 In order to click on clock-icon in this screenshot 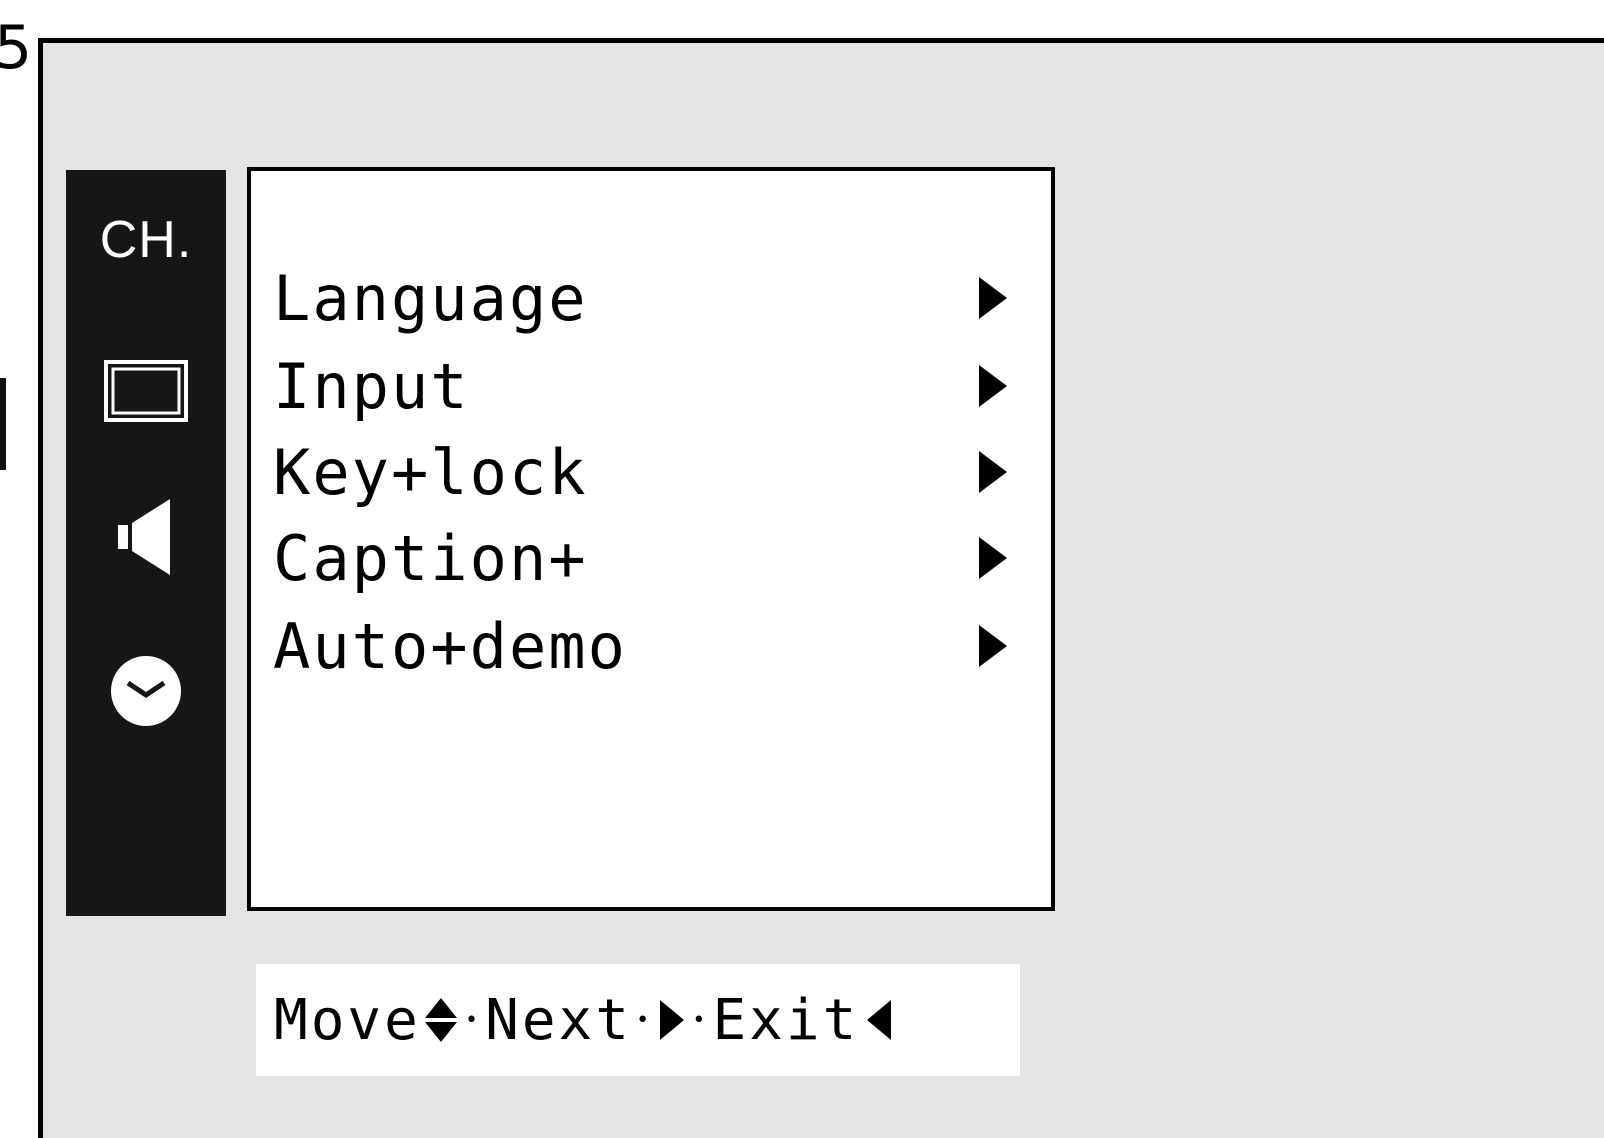, I will do `click(146, 691)`.